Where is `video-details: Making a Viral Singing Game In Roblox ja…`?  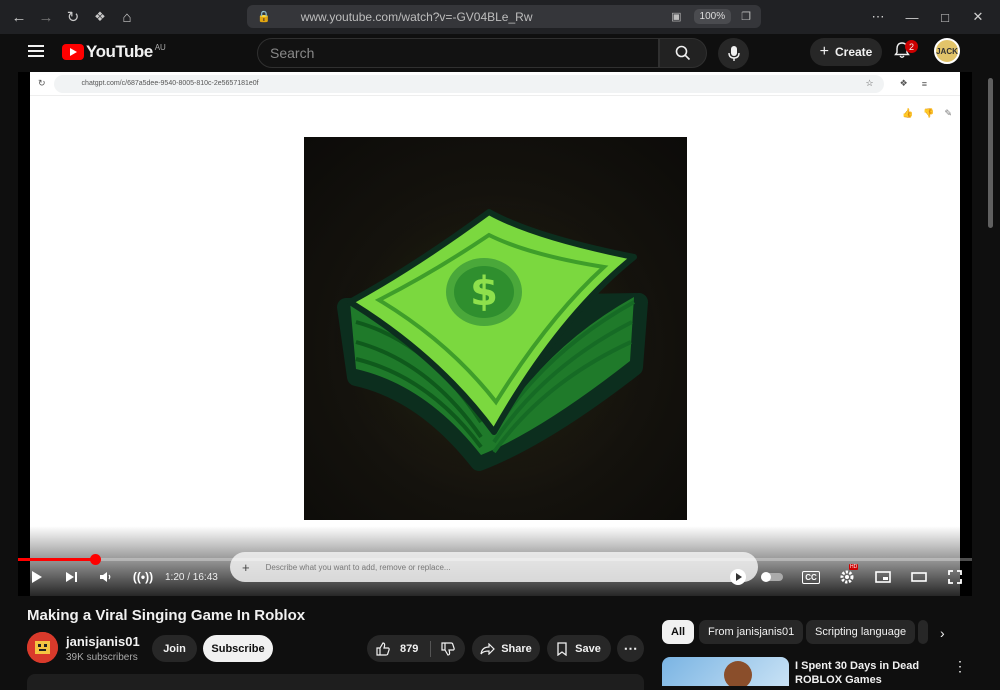
video-details: Making a Viral Singing Game In Roblox ja… is located at coordinates (500, 643).